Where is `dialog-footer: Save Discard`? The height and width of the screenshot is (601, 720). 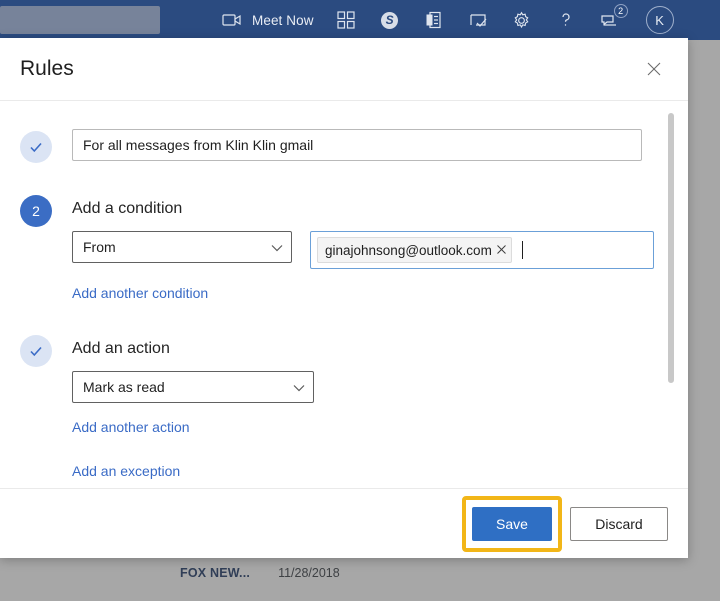 dialog-footer: Save Discard is located at coordinates (344, 523).